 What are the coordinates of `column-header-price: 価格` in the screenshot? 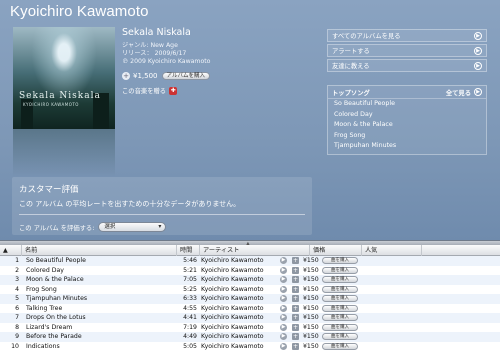 It's located at (336, 250).